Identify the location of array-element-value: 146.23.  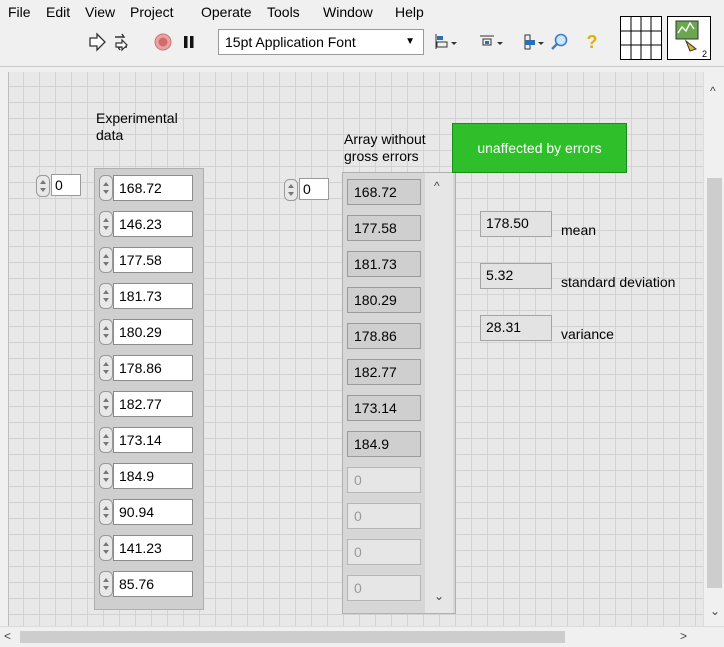
(153, 224).